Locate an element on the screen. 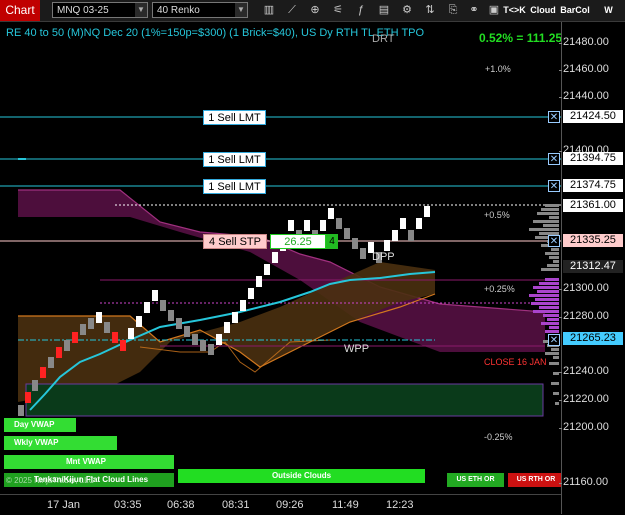 Image resolution: width=625 pixels, height=515 pixels. chevron-down-icon: ▼ is located at coordinates (241, 10).